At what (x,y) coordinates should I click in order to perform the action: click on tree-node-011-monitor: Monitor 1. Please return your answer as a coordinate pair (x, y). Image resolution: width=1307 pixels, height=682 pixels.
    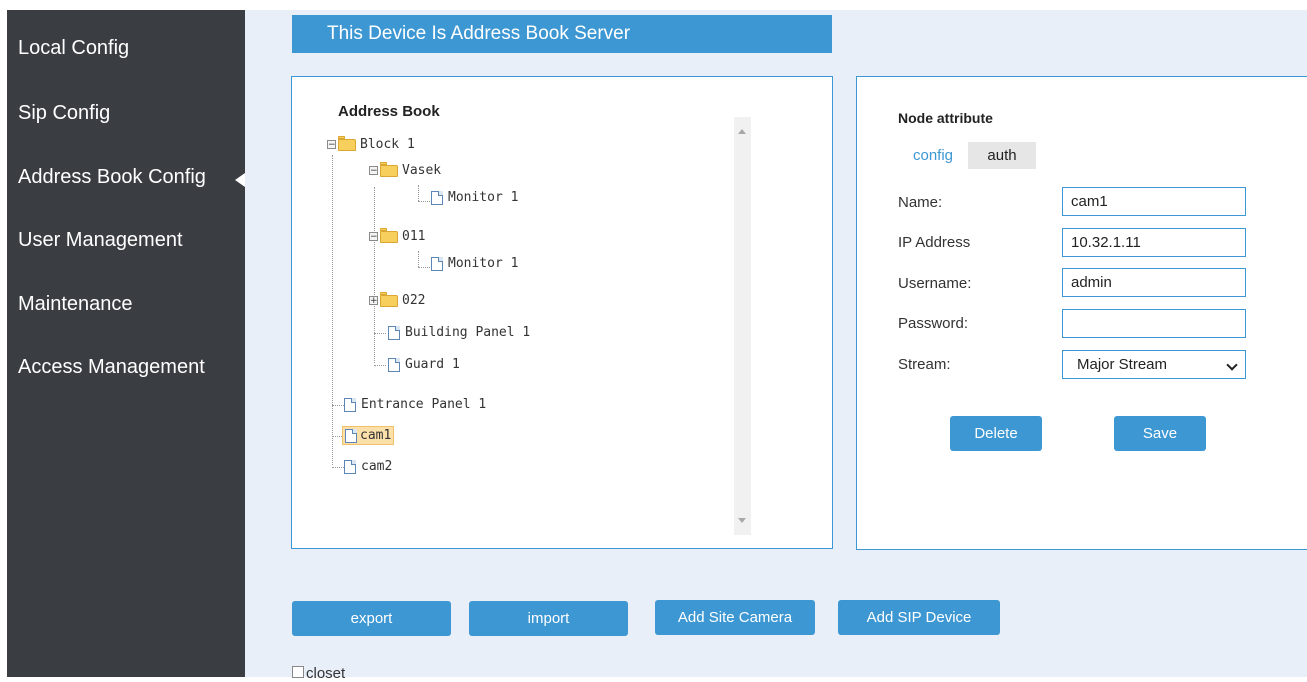
    Looking at the image, I should click on (475, 264).